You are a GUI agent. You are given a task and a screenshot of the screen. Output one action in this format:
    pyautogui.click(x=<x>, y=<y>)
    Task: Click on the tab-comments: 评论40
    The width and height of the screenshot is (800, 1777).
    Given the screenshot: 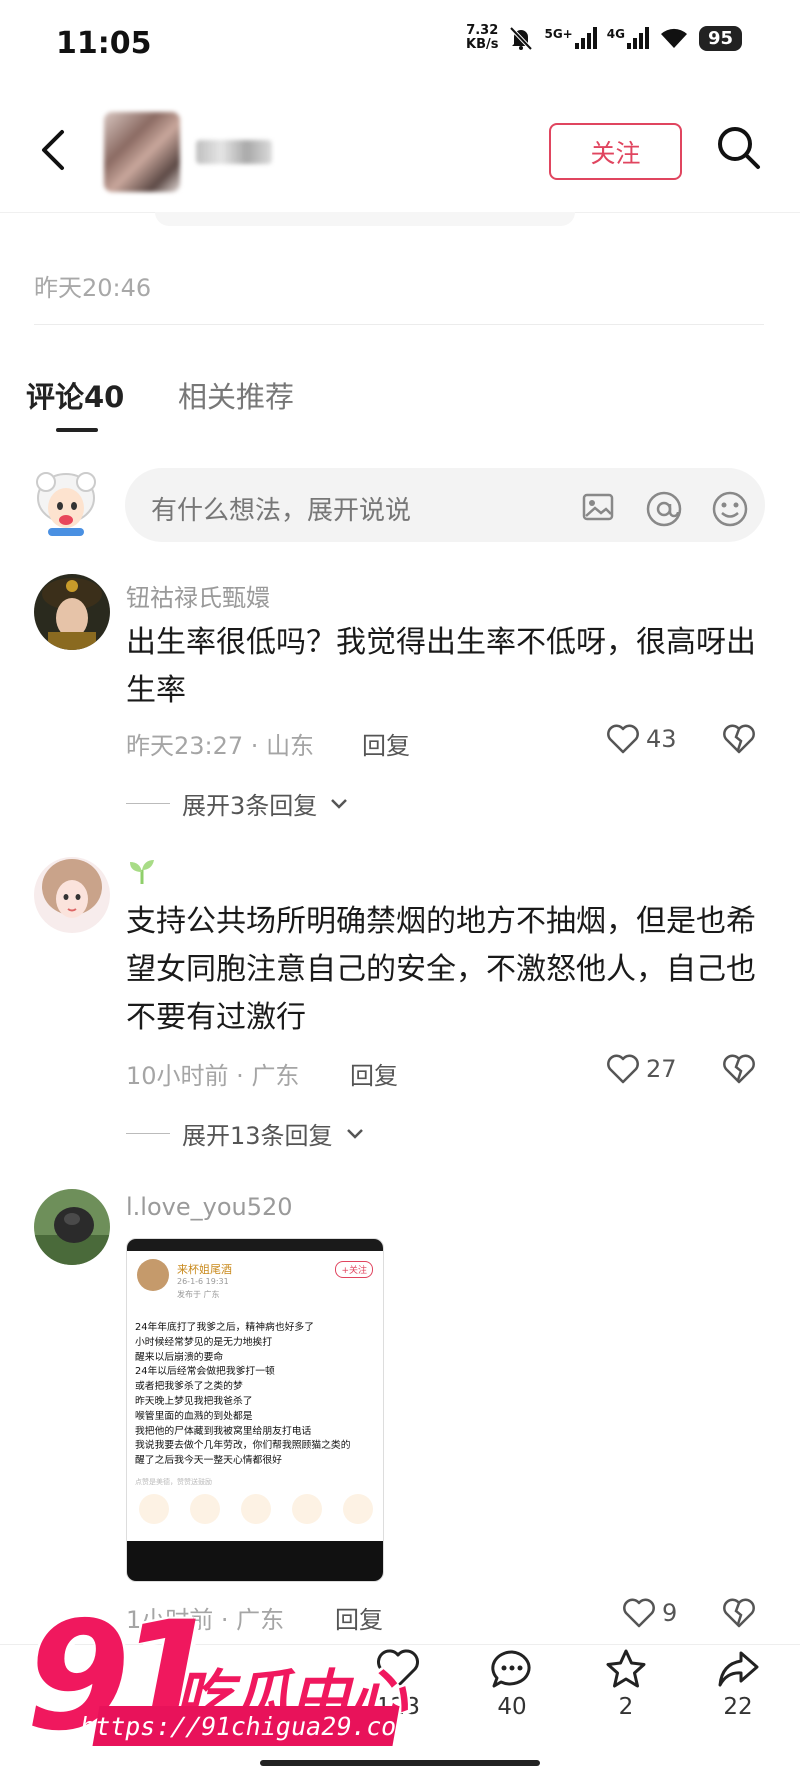 What is the action you would take?
    pyautogui.click(x=75, y=395)
    